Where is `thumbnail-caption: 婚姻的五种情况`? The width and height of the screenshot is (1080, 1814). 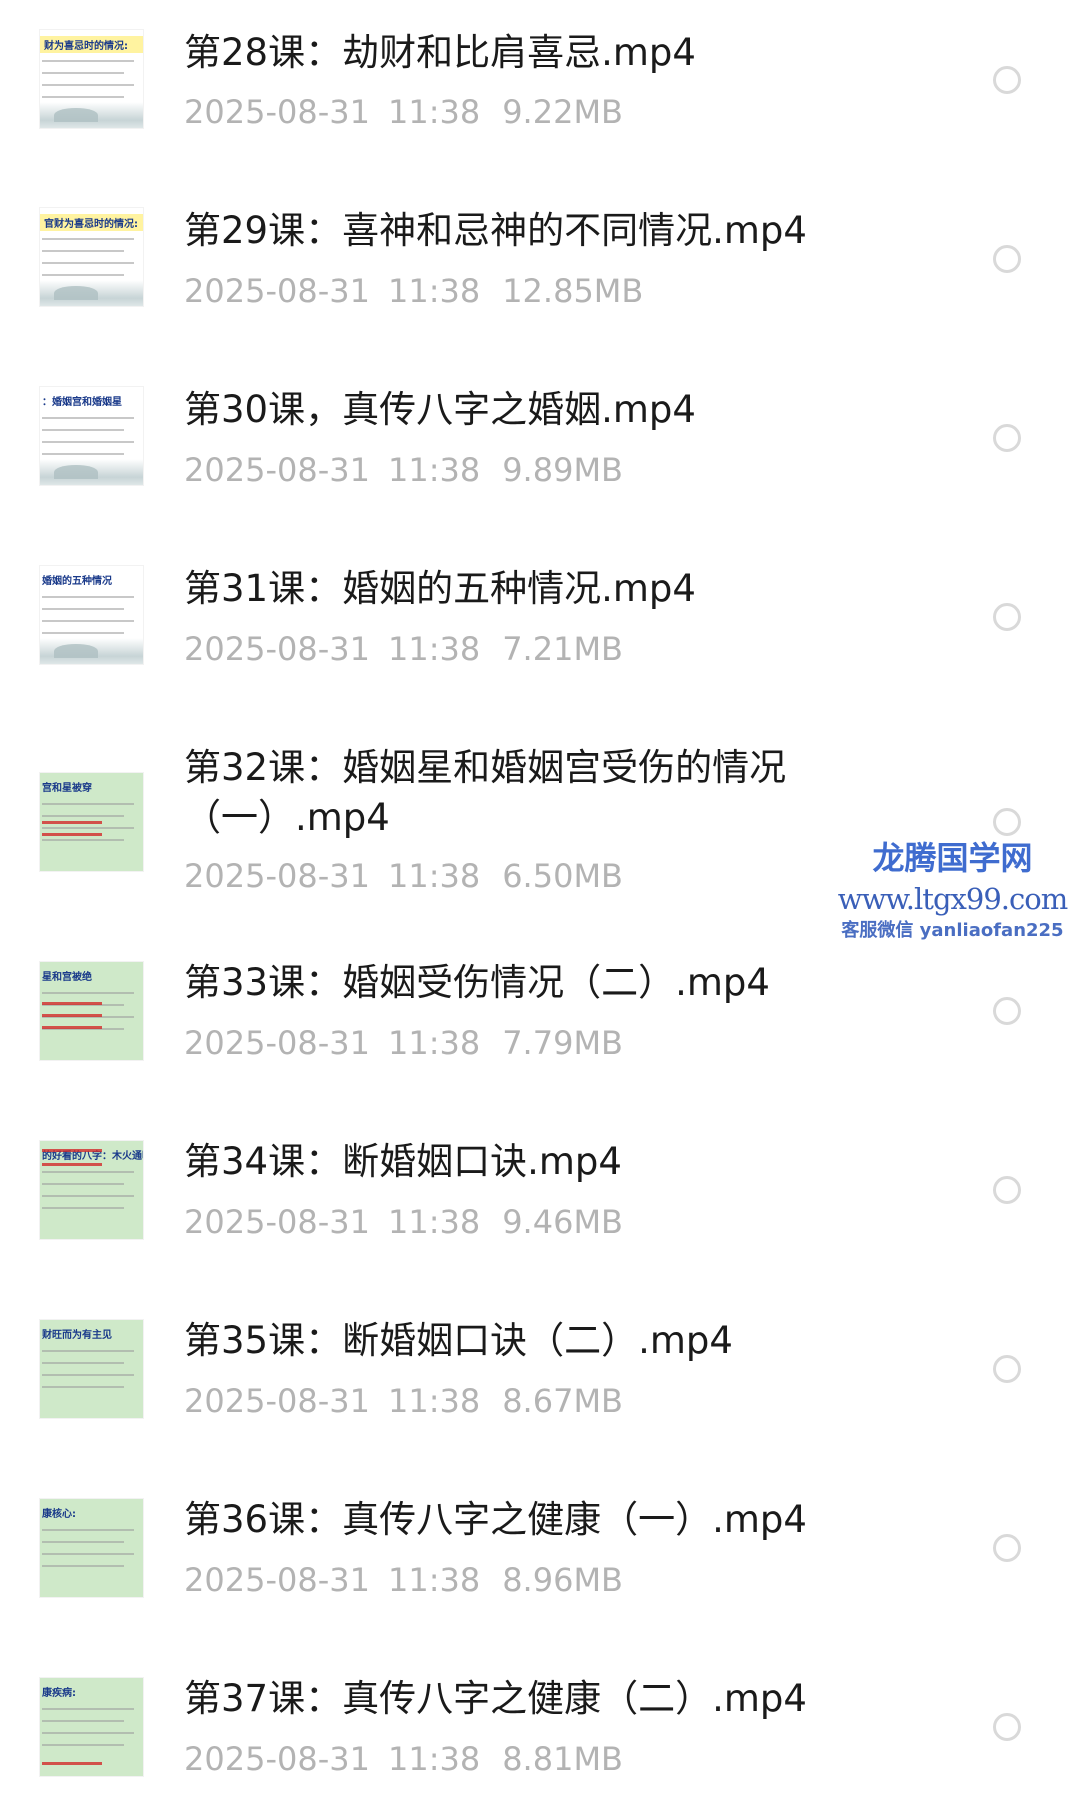
thumbnail-caption: 婚姻的五种情况 is located at coordinates (77, 581).